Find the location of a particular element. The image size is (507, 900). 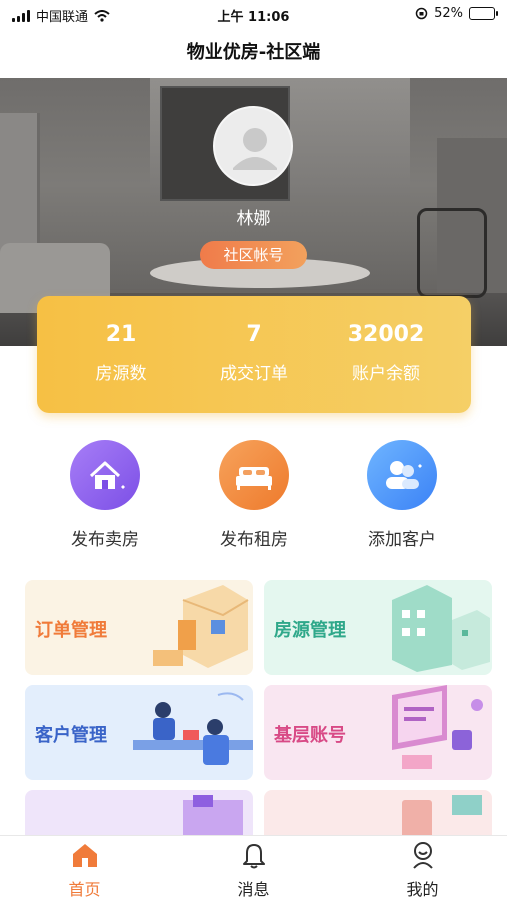

stat-value: 7 is located at coordinates (254, 334).